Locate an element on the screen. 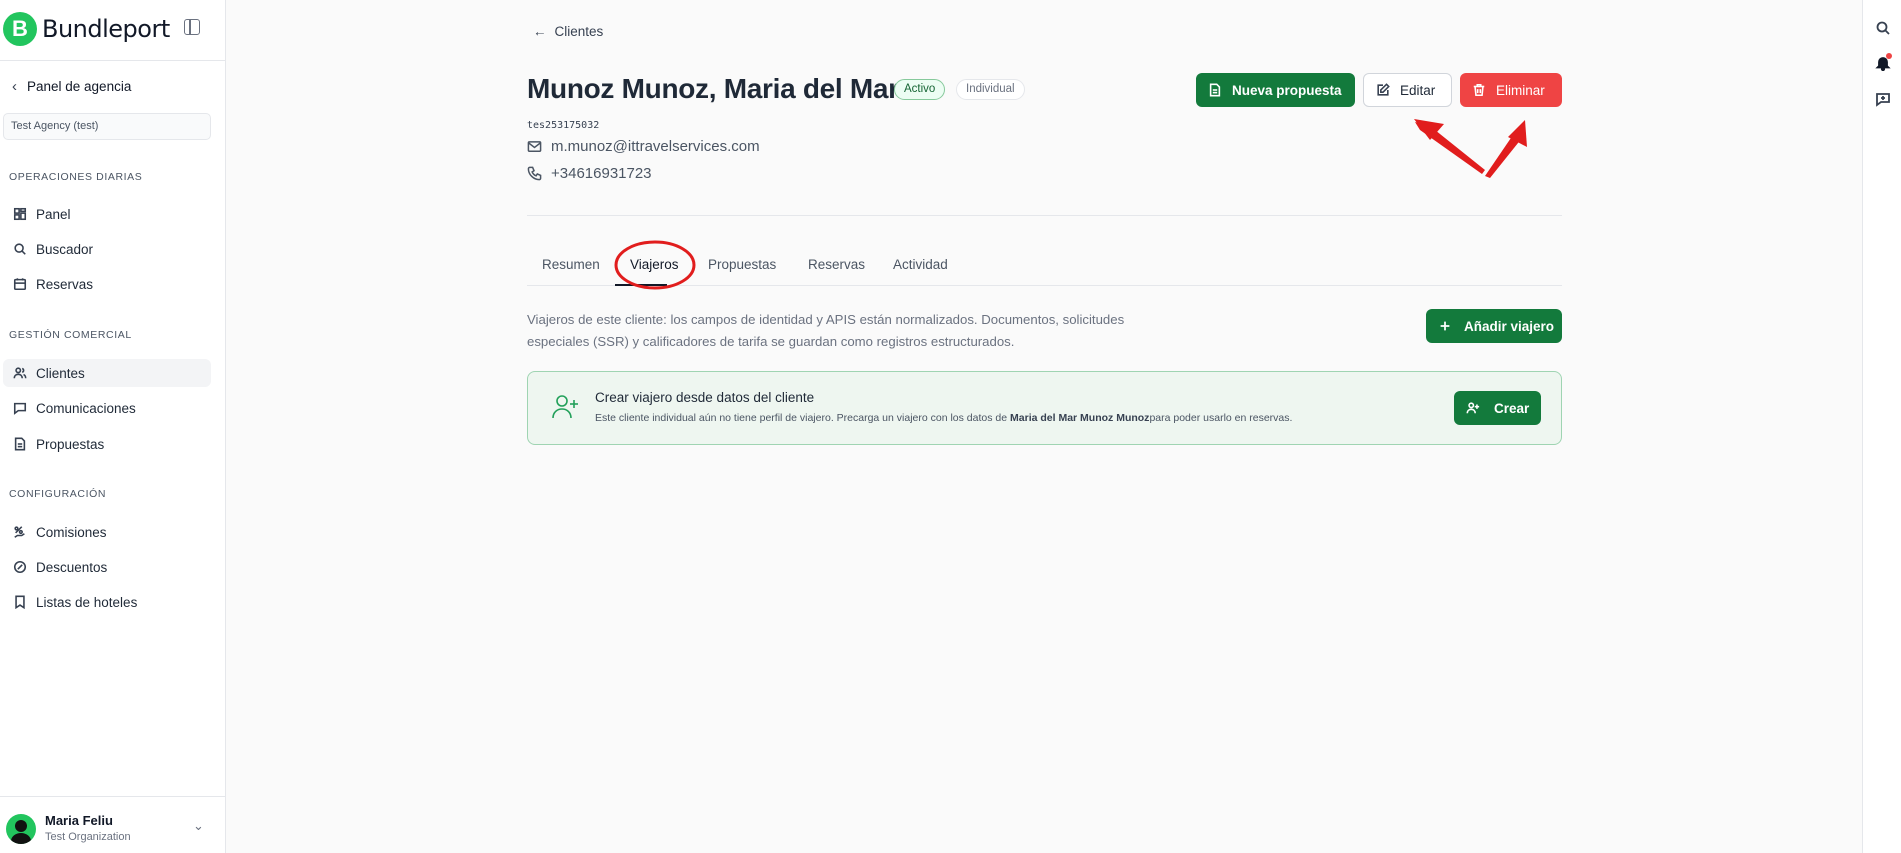  notifications-bell-icon is located at coordinates (1883, 62).